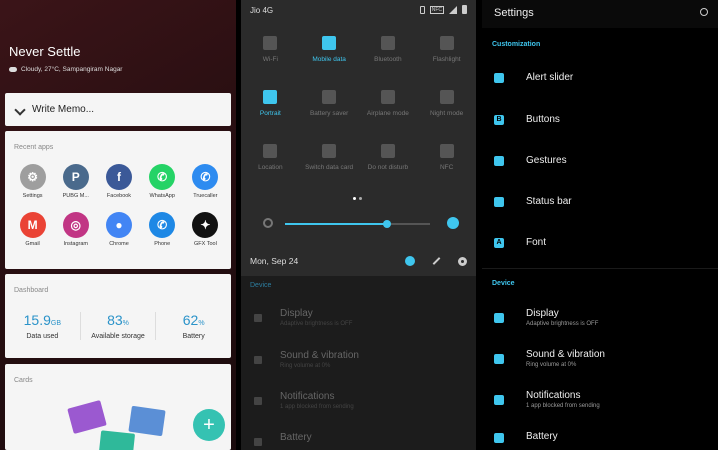  I want to click on tile-flashlight: Flashlight, so click(446, 53).